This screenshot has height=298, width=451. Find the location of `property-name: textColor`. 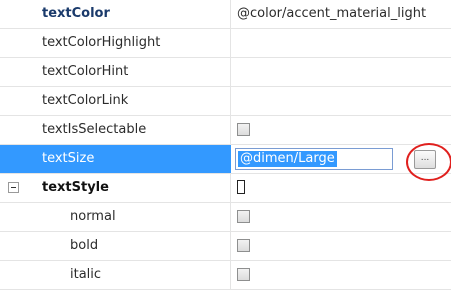

property-name: textColor is located at coordinates (76, 13).